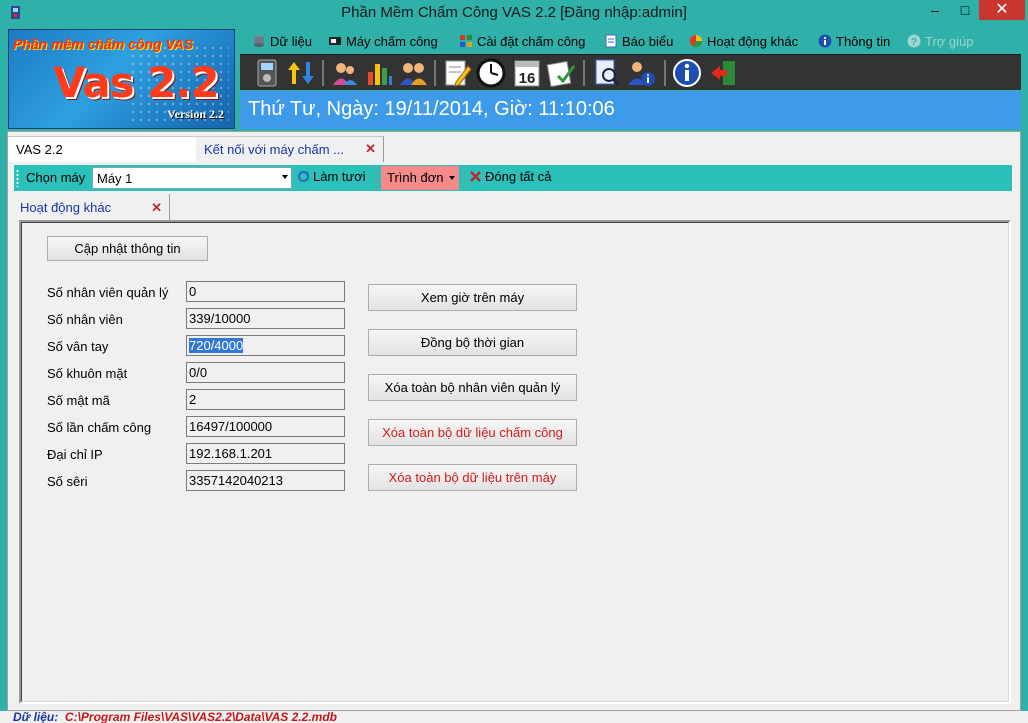 Image resolution: width=1028 pixels, height=723 pixels. What do you see at coordinates (392, 41) in the screenshot?
I see `menu-timekeeper-label: Máy chấm công` at bounding box center [392, 41].